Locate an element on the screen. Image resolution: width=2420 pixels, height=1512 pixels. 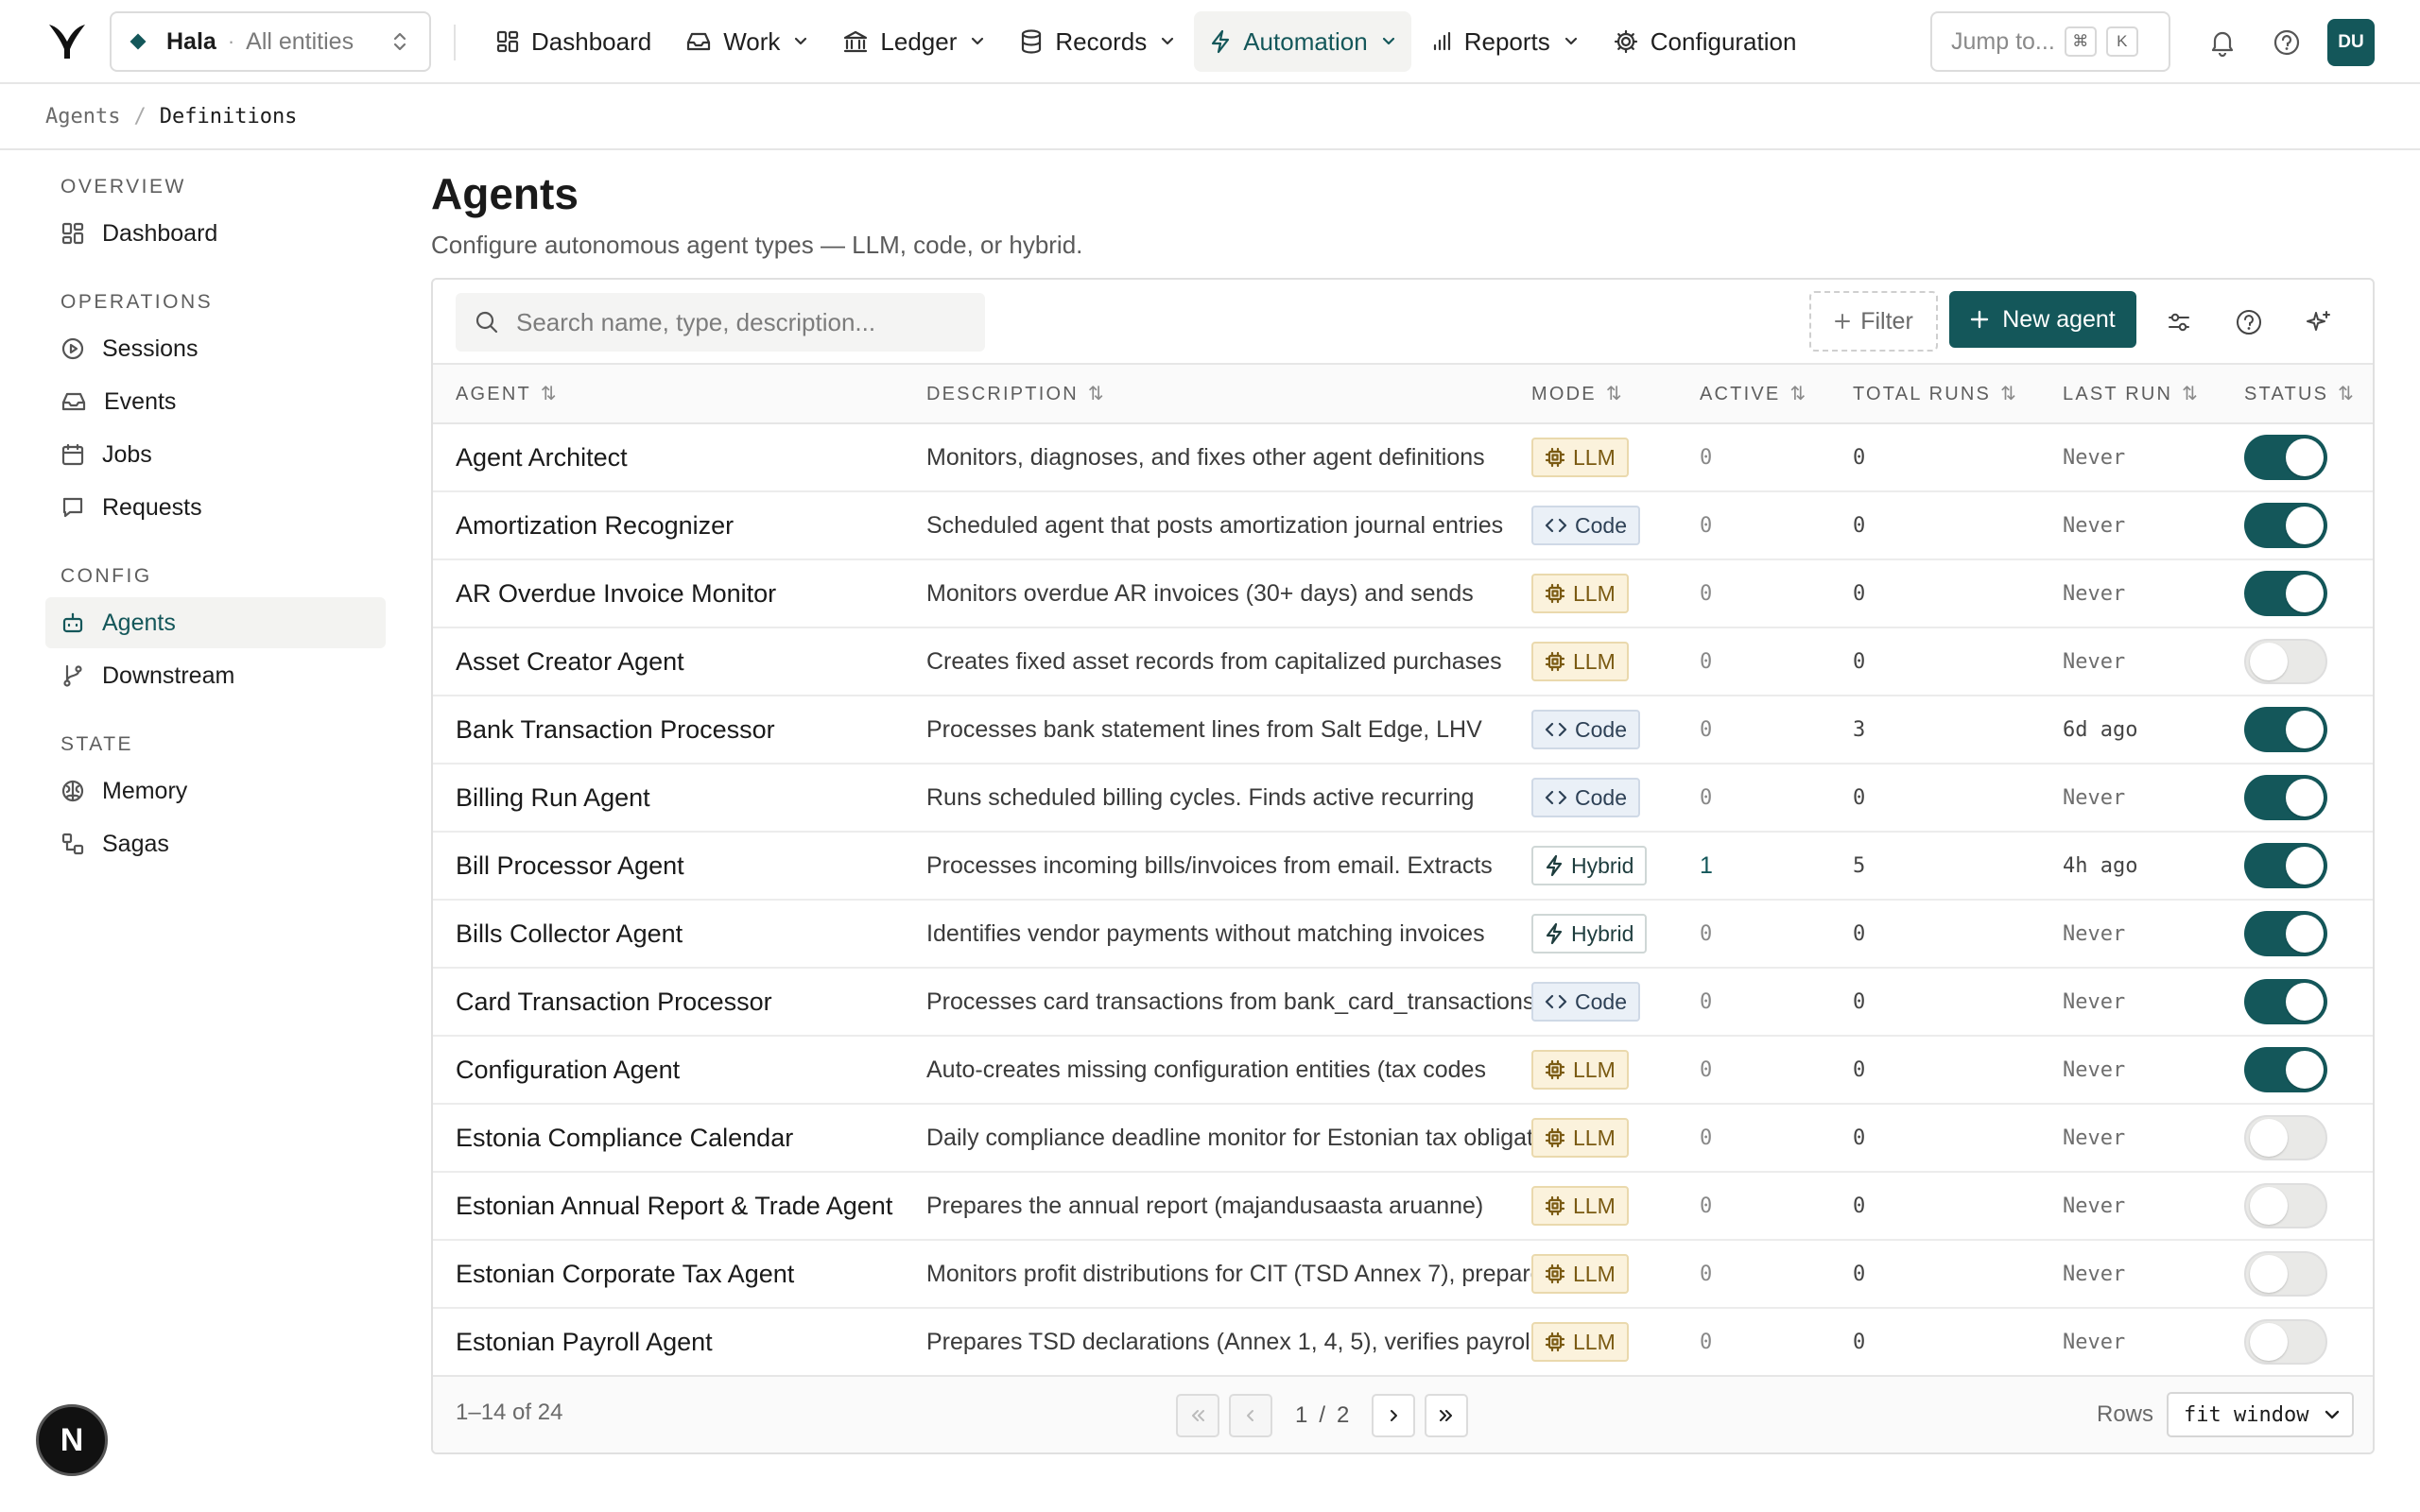
nav-automation: Automation is located at coordinates (1302, 41).